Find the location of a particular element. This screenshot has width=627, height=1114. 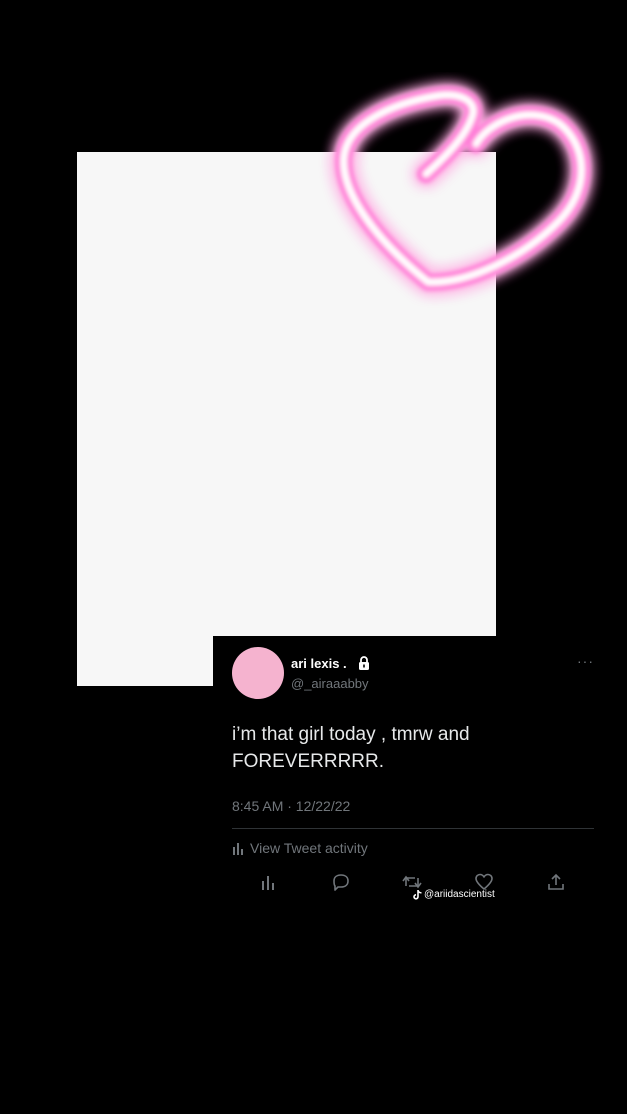

reply-icon is located at coordinates (341, 882).